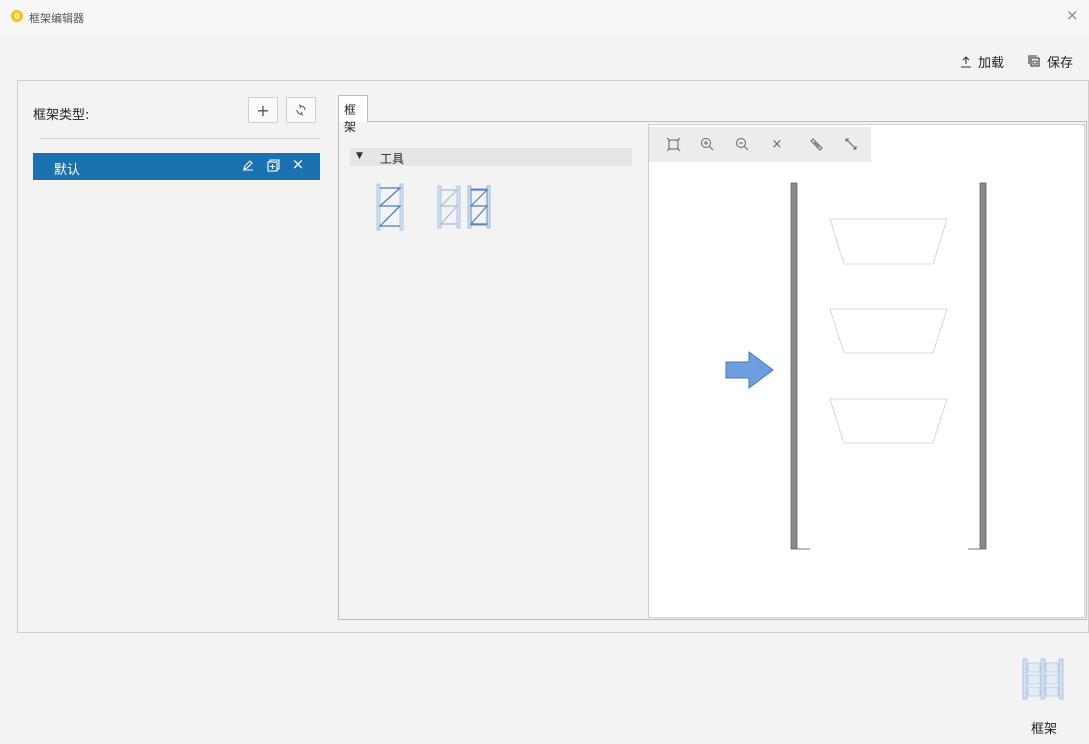  Describe the element at coordinates (1060, 63) in the screenshot. I see `save-button-label: 保存` at that location.